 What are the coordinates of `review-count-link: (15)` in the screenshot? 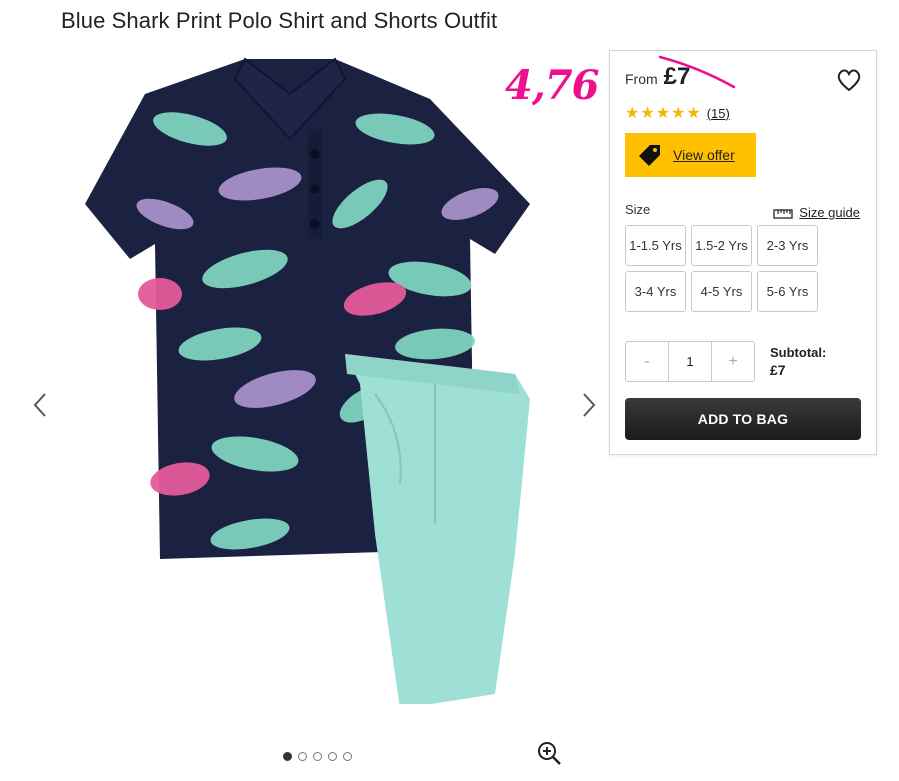 It's located at (718, 113).